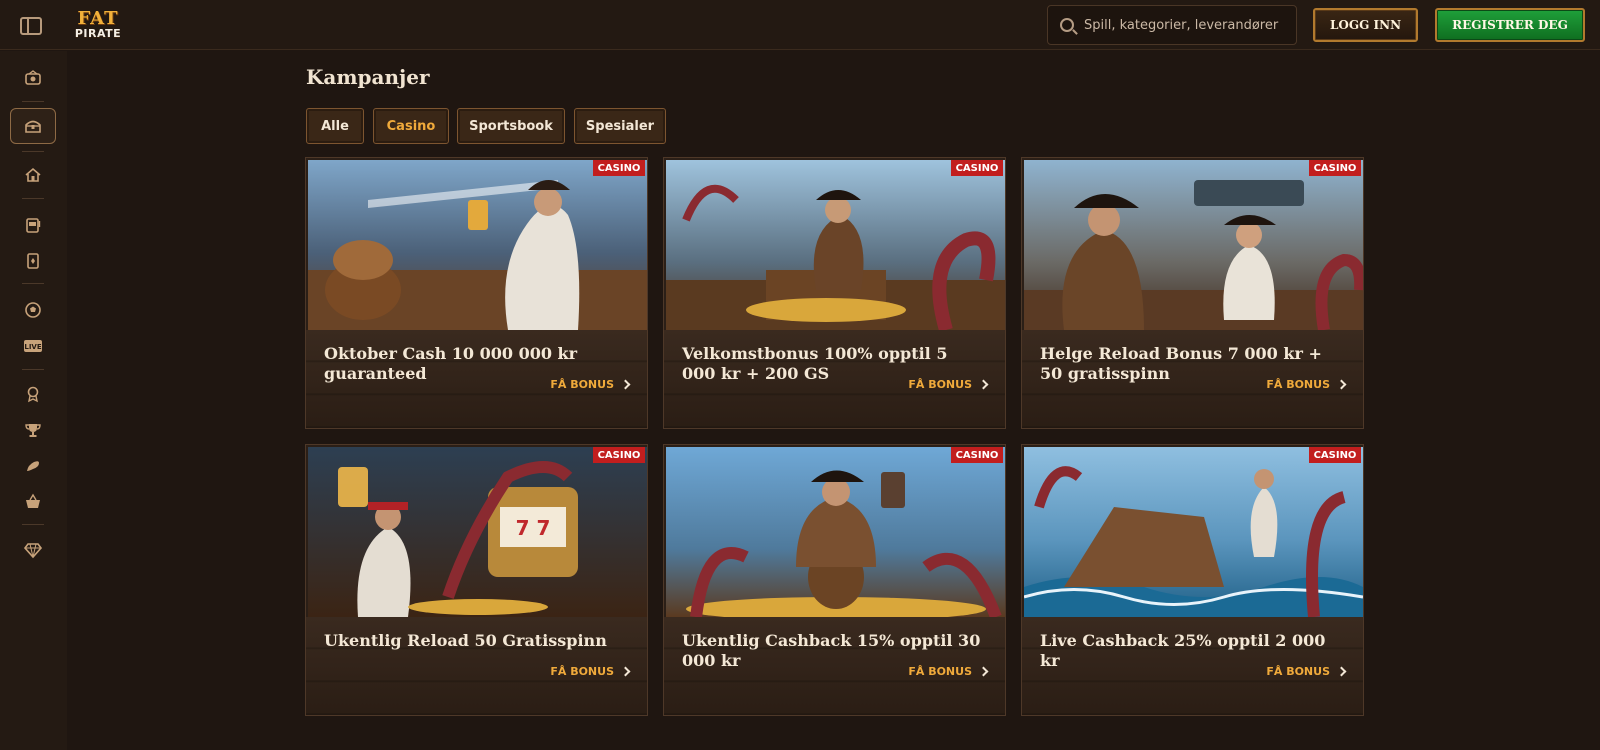 The height and width of the screenshot is (750, 1600). I want to click on promo-icon, so click(33, 78).